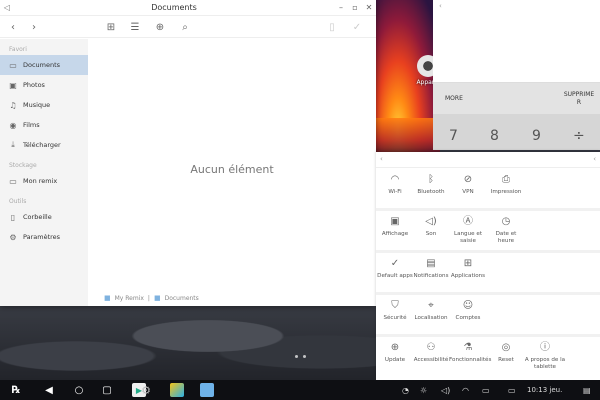 Image resolution: width=600 pixels, height=400 pixels. I want to click on settings-accessibility: ⚇ Accessibilité, so click(431, 352).